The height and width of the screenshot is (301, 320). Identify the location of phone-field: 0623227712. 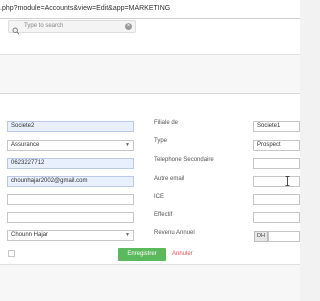
(70, 163).